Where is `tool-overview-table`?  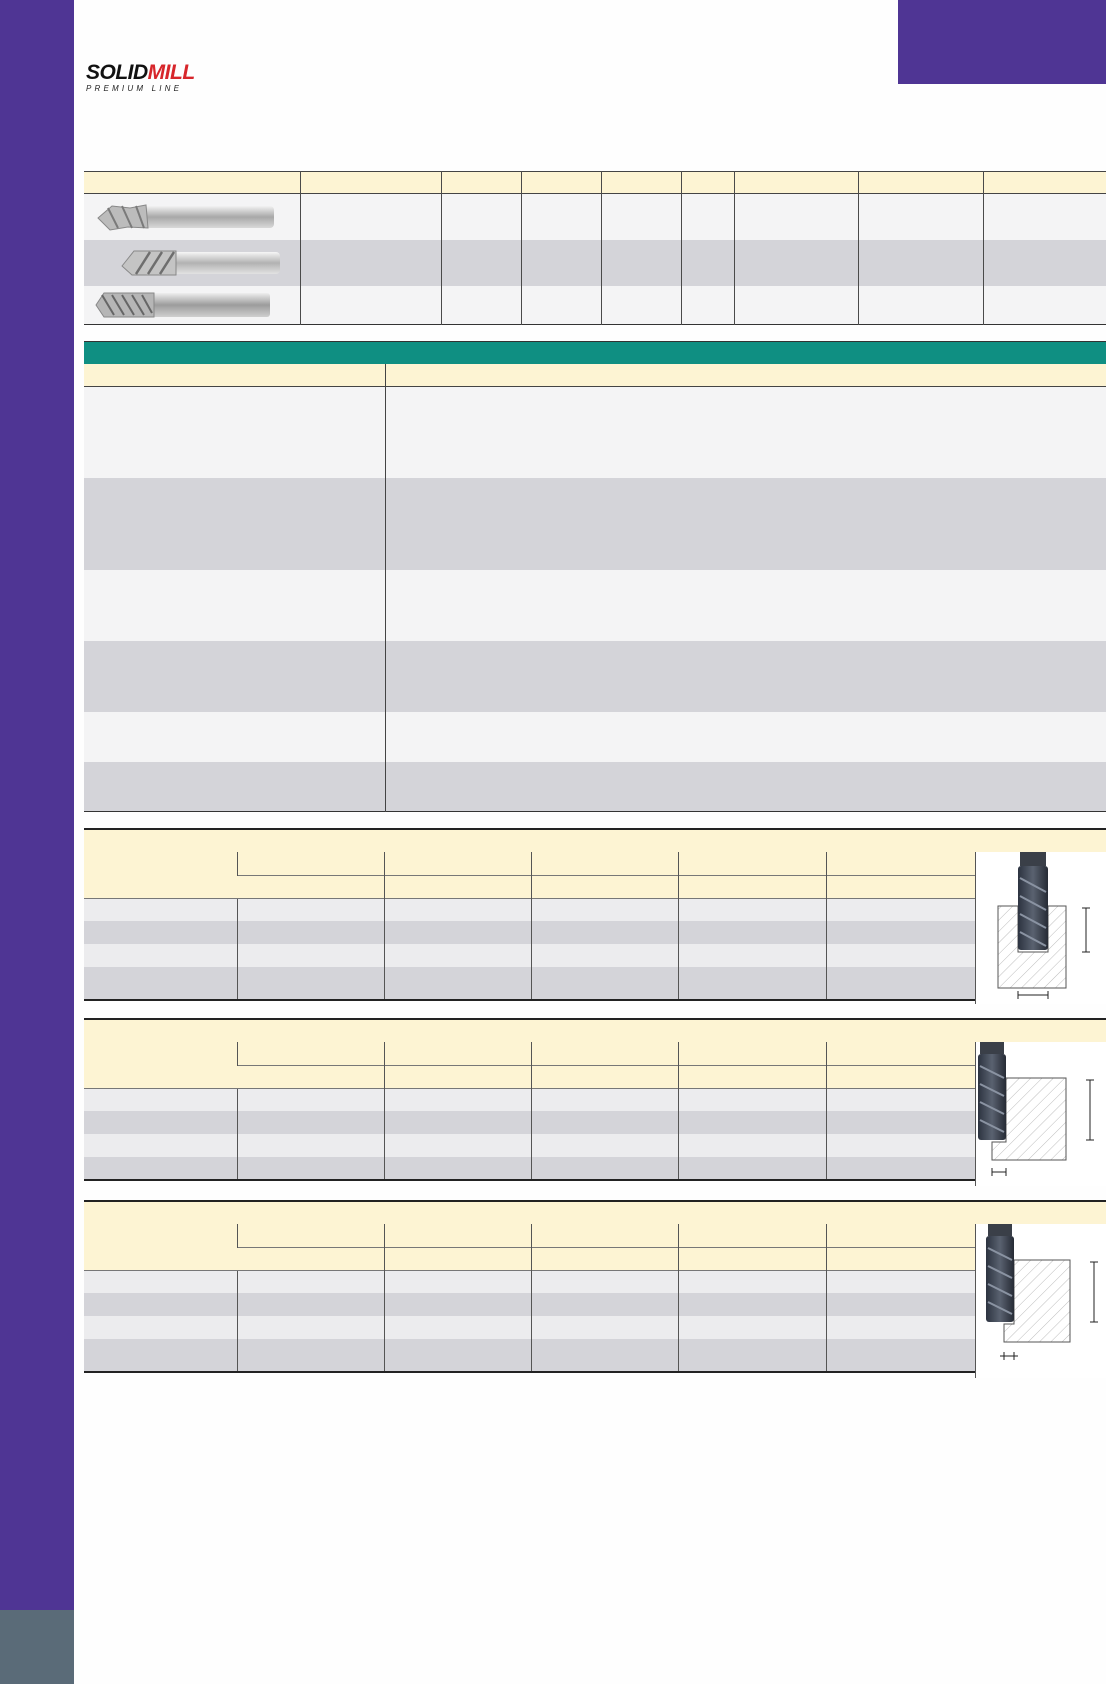
tool-overview-table is located at coordinates (595, 248).